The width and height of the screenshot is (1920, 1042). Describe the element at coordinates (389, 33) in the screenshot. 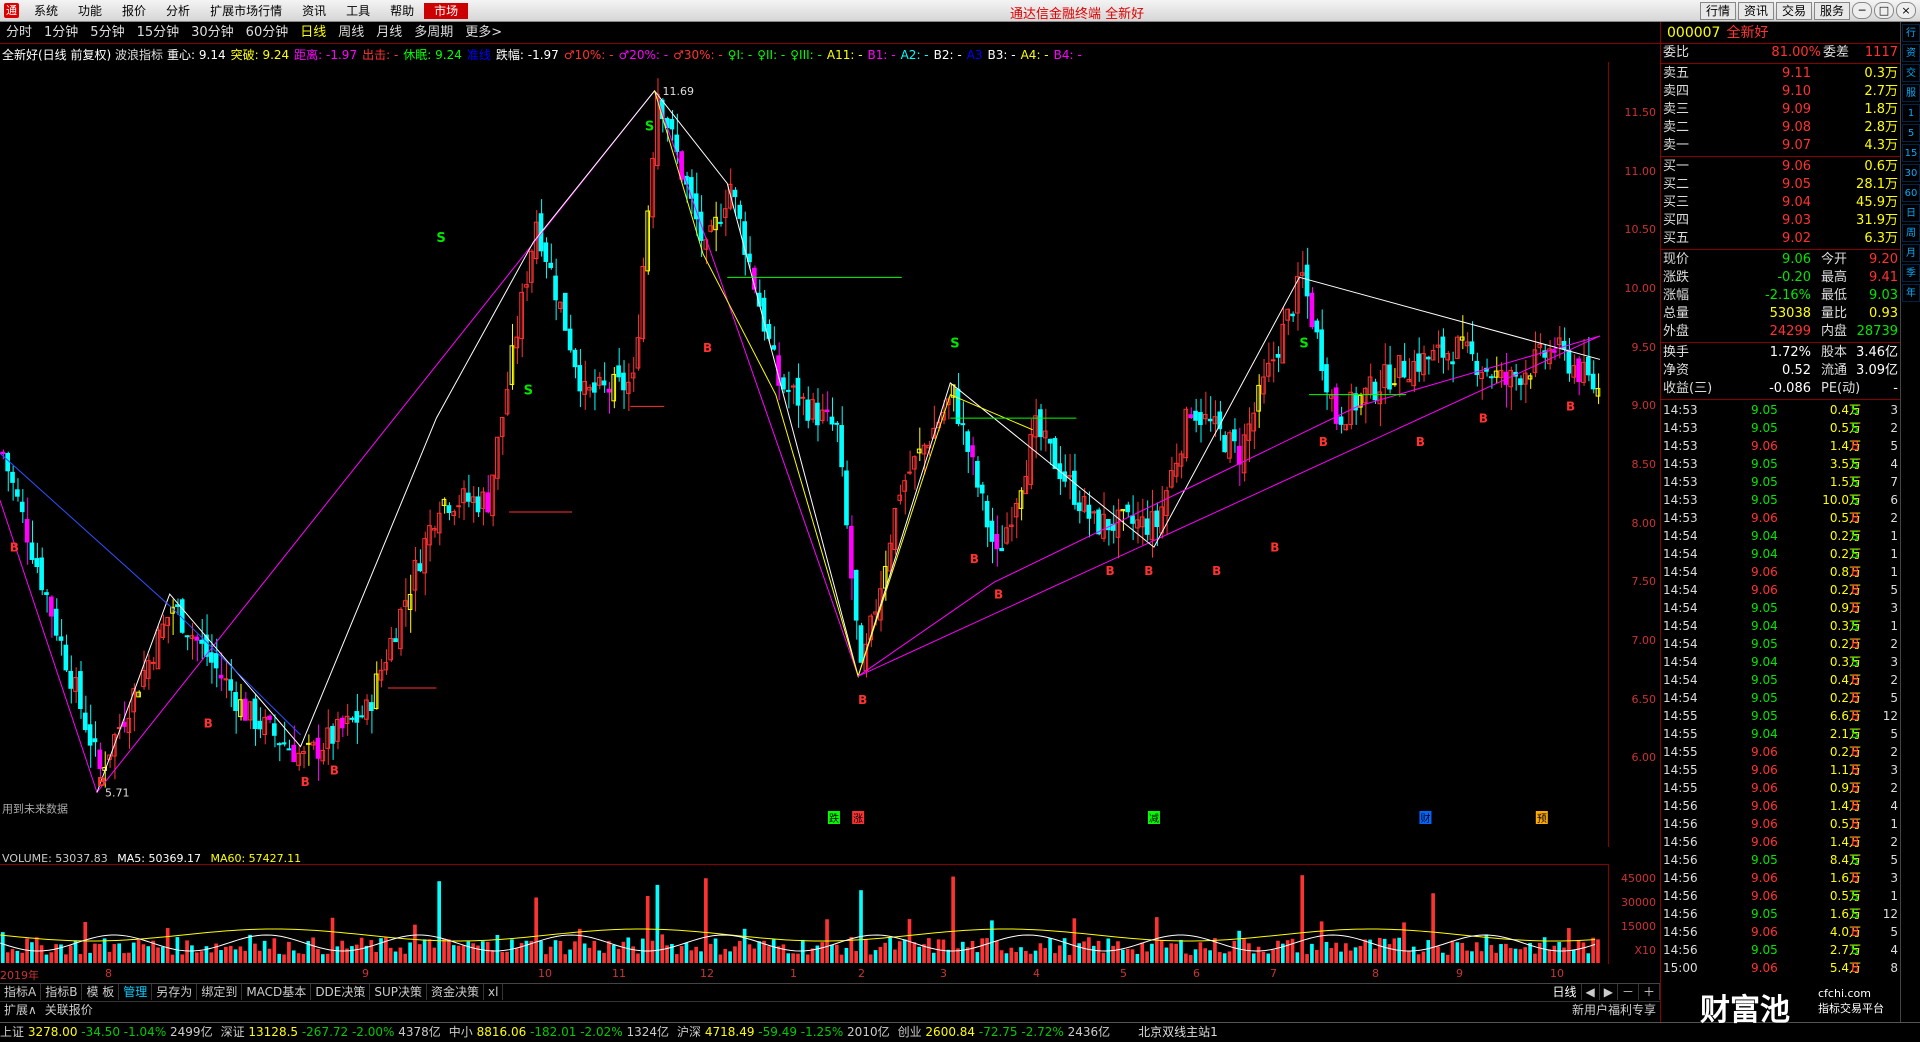

I see `period-8: 月线` at that location.